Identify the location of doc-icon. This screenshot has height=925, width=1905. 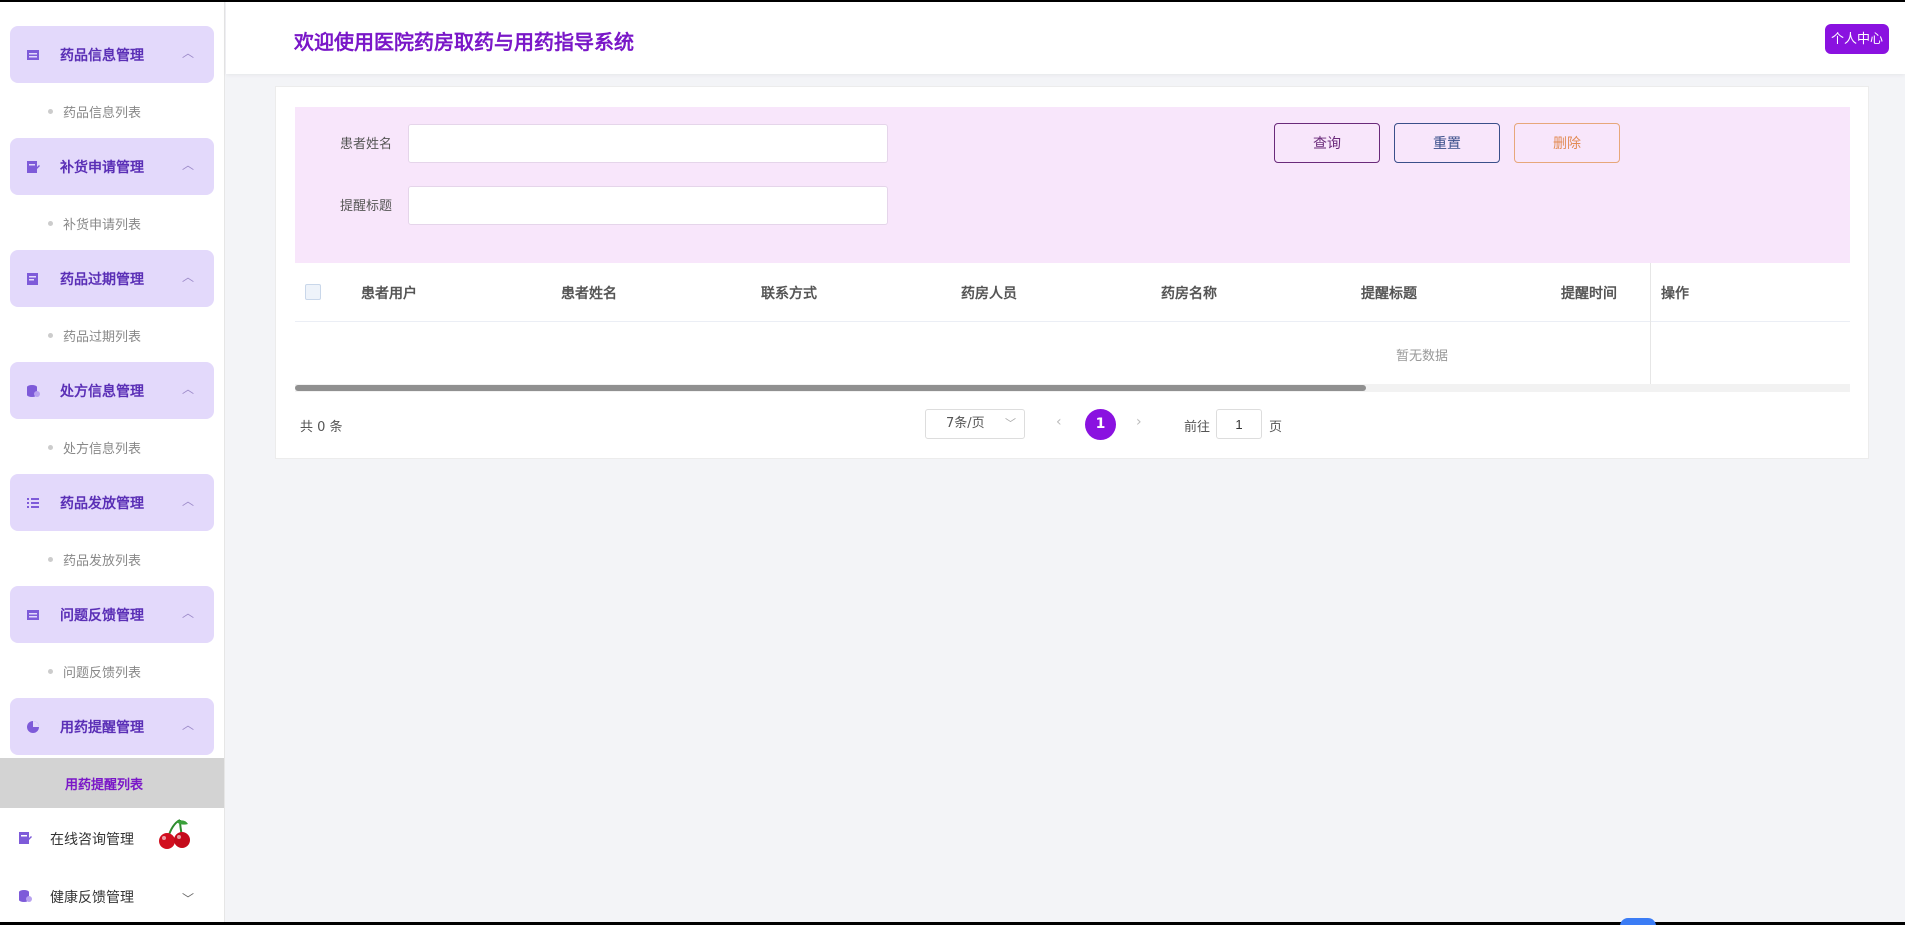
(33, 279).